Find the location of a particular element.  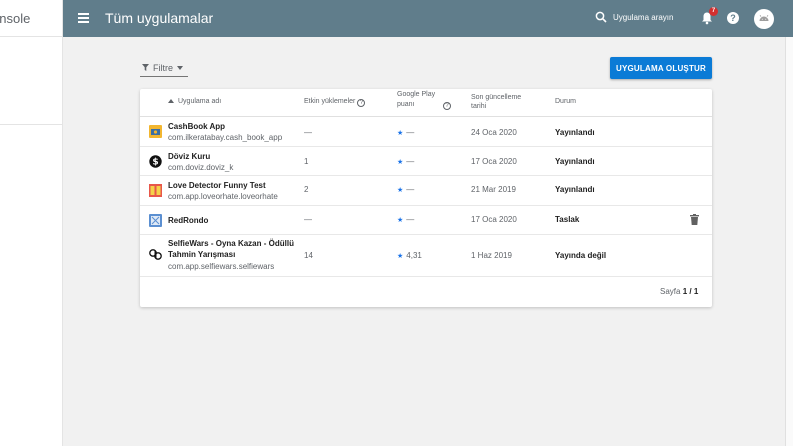

filter-label: Filtre is located at coordinates (163, 68).